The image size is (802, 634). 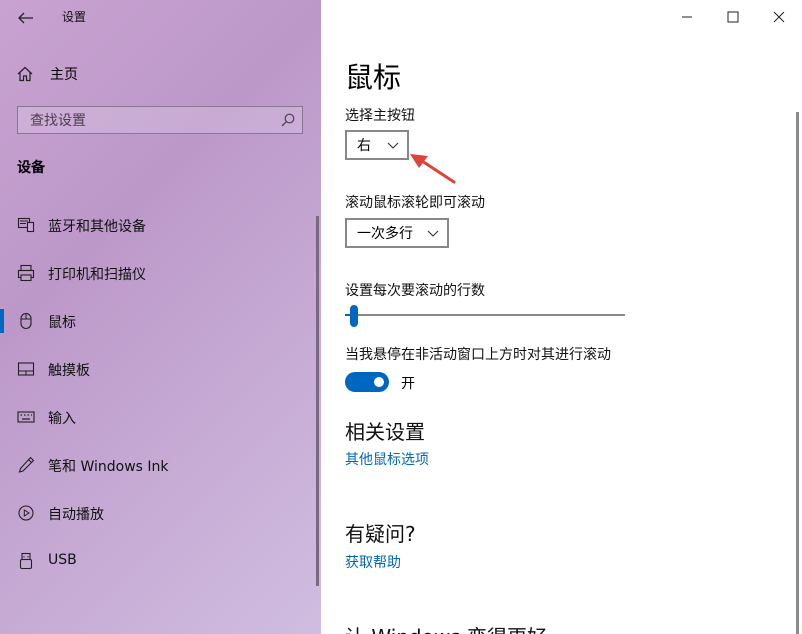 I want to click on scroll-mode-dropdown: 一次多行, so click(x=397, y=233).